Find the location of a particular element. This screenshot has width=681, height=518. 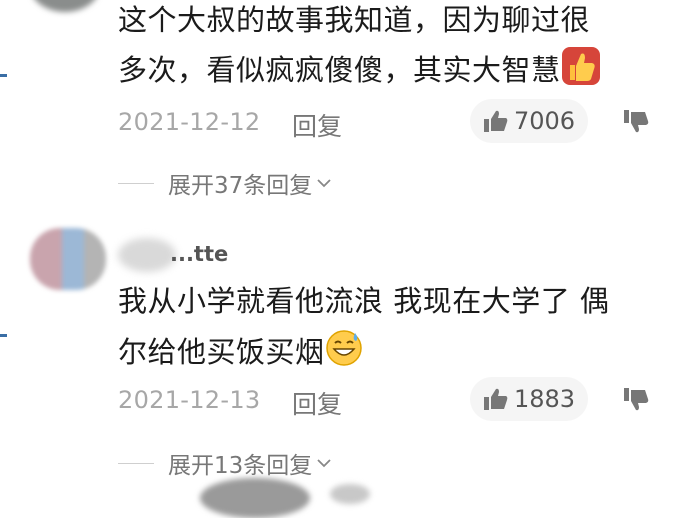

like-button: 7006 is located at coordinates (529, 121).